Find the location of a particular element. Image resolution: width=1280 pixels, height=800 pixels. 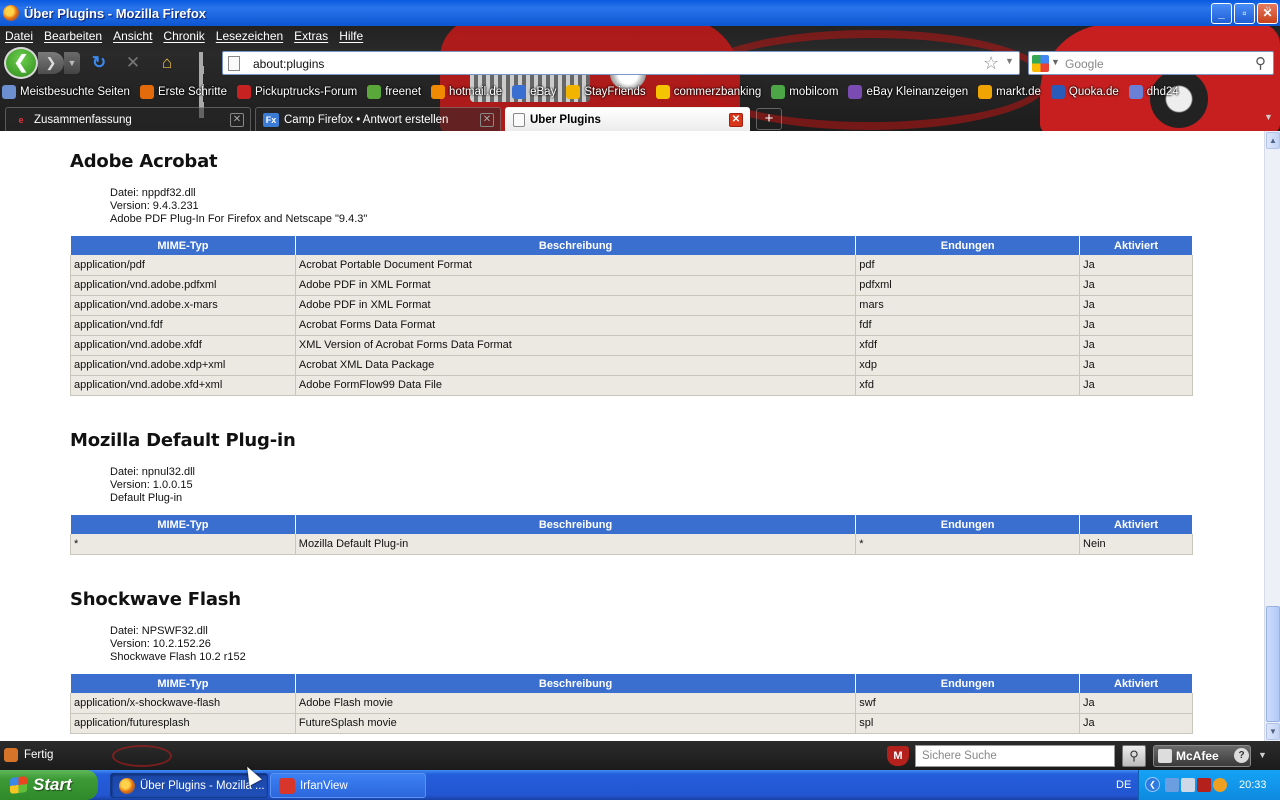

table-cell: Ja is located at coordinates (1136, 305).